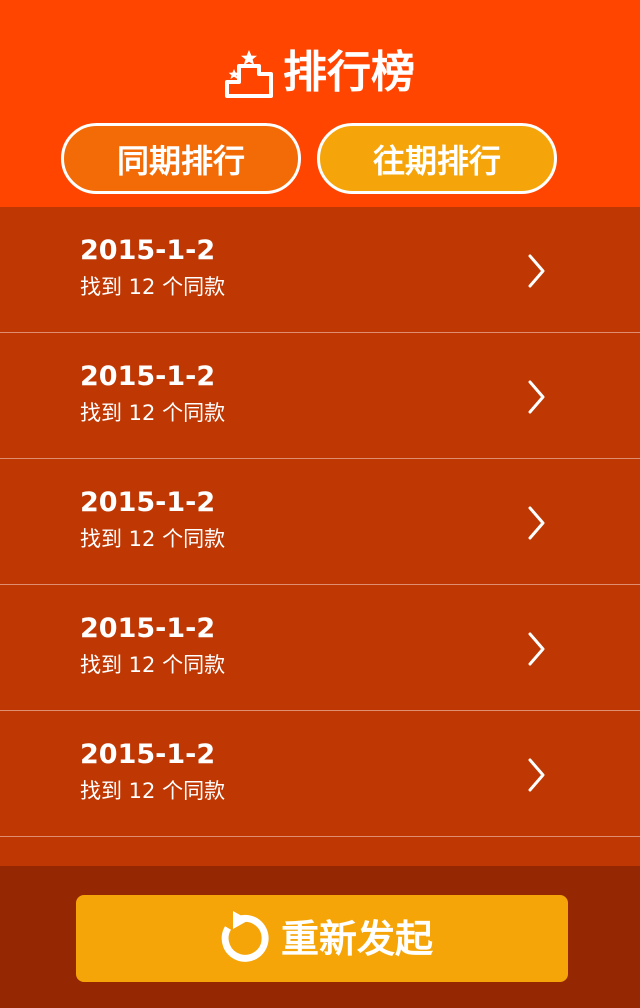 The image size is (640, 1008). What do you see at coordinates (245, 936) in the screenshot?
I see `refresh-icon` at bounding box center [245, 936].